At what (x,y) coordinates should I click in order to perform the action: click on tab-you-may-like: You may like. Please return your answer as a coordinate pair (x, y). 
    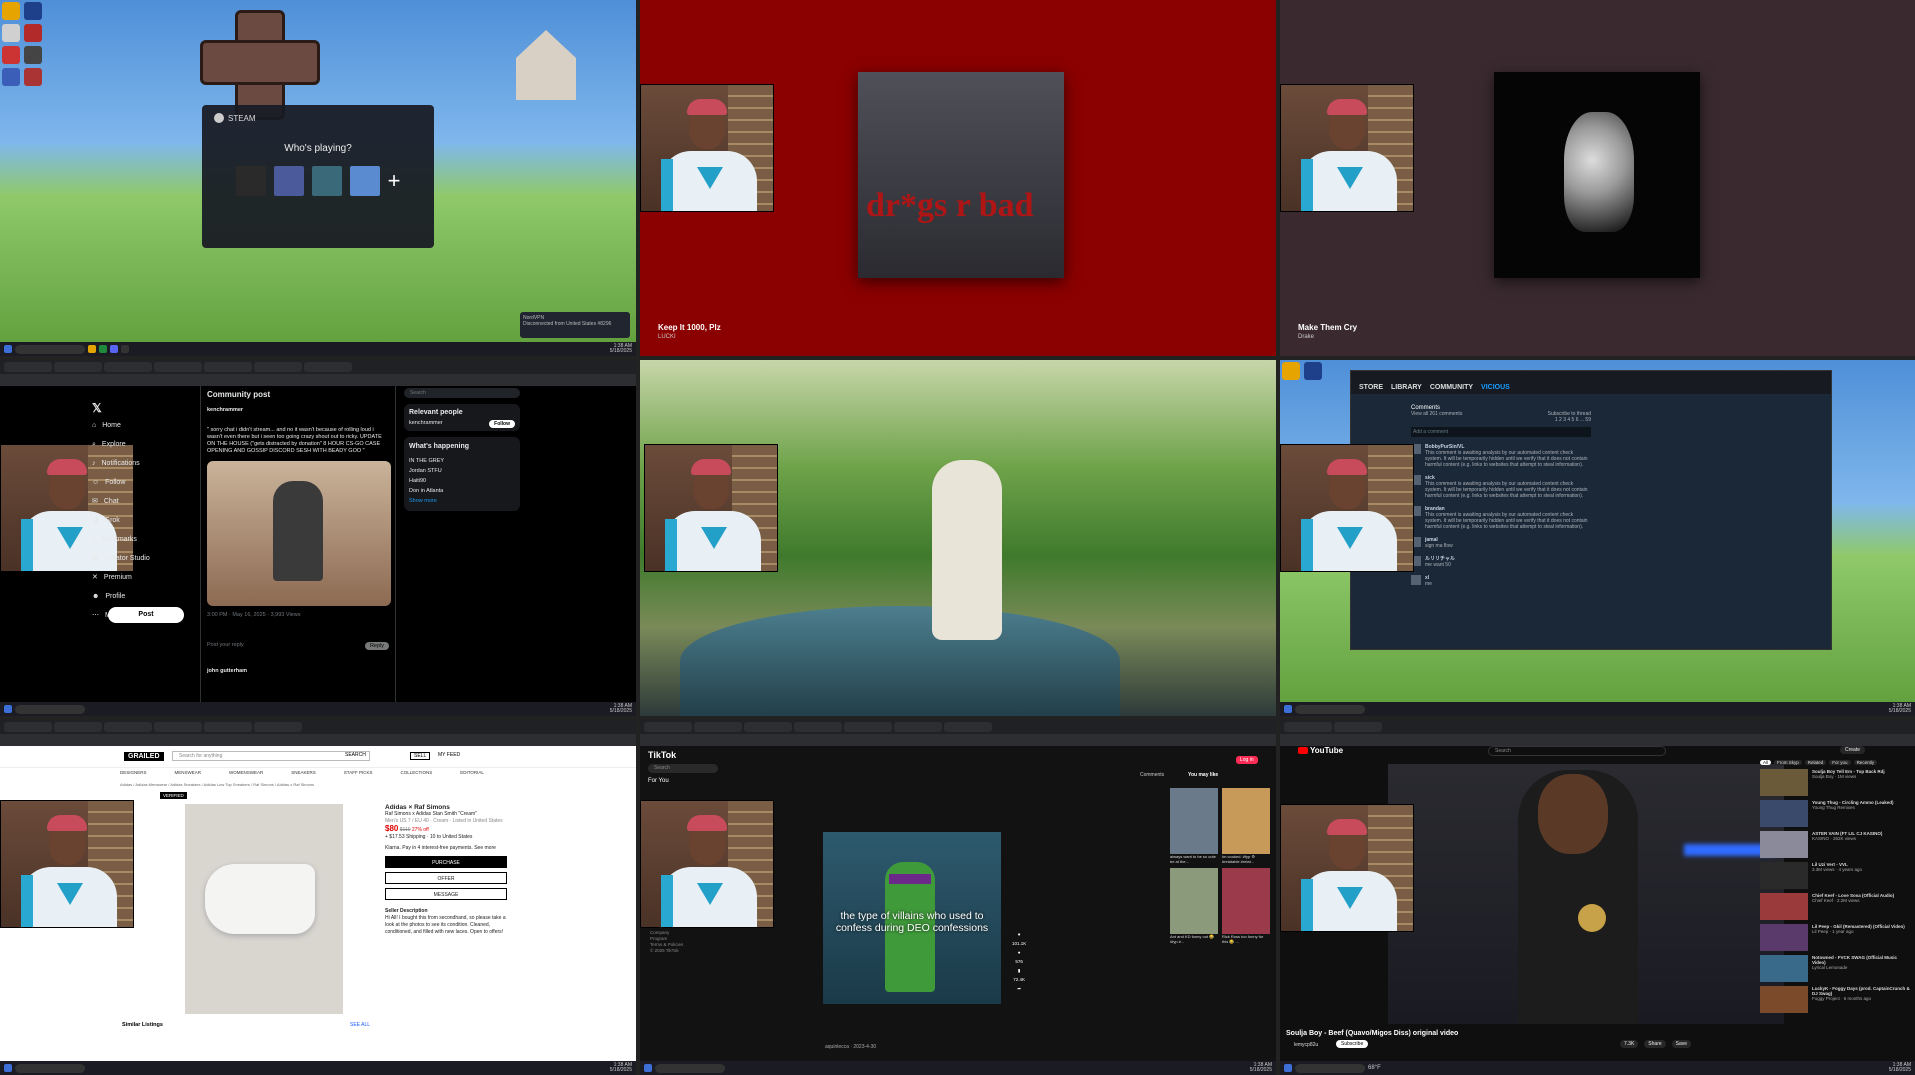
    Looking at the image, I should click on (1203, 775).